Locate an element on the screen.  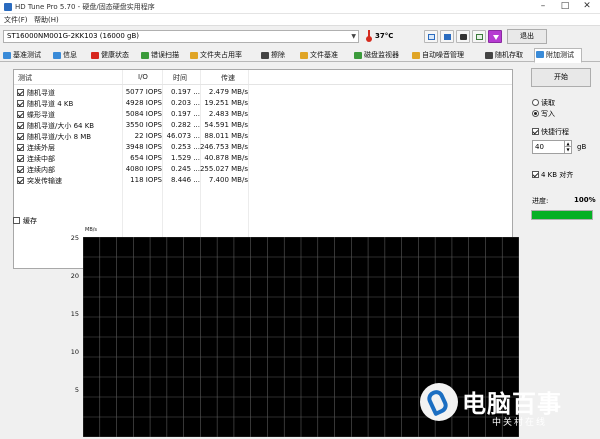
screenshot-button is located at coordinates (463, 36).